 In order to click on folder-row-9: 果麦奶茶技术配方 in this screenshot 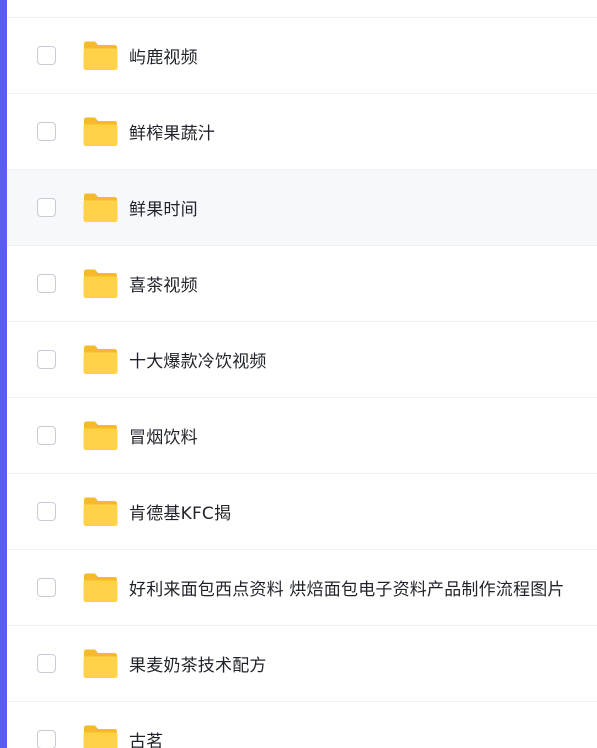, I will do `click(302, 664)`.